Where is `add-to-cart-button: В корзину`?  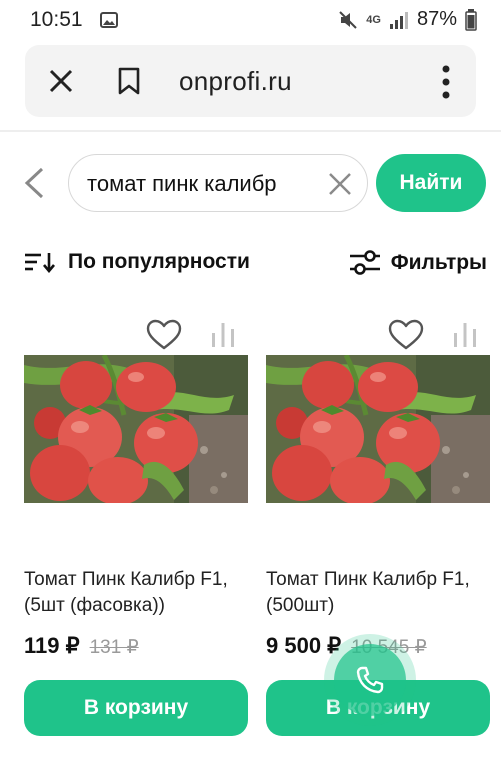
add-to-cart-button: В корзину is located at coordinates (136, 708).